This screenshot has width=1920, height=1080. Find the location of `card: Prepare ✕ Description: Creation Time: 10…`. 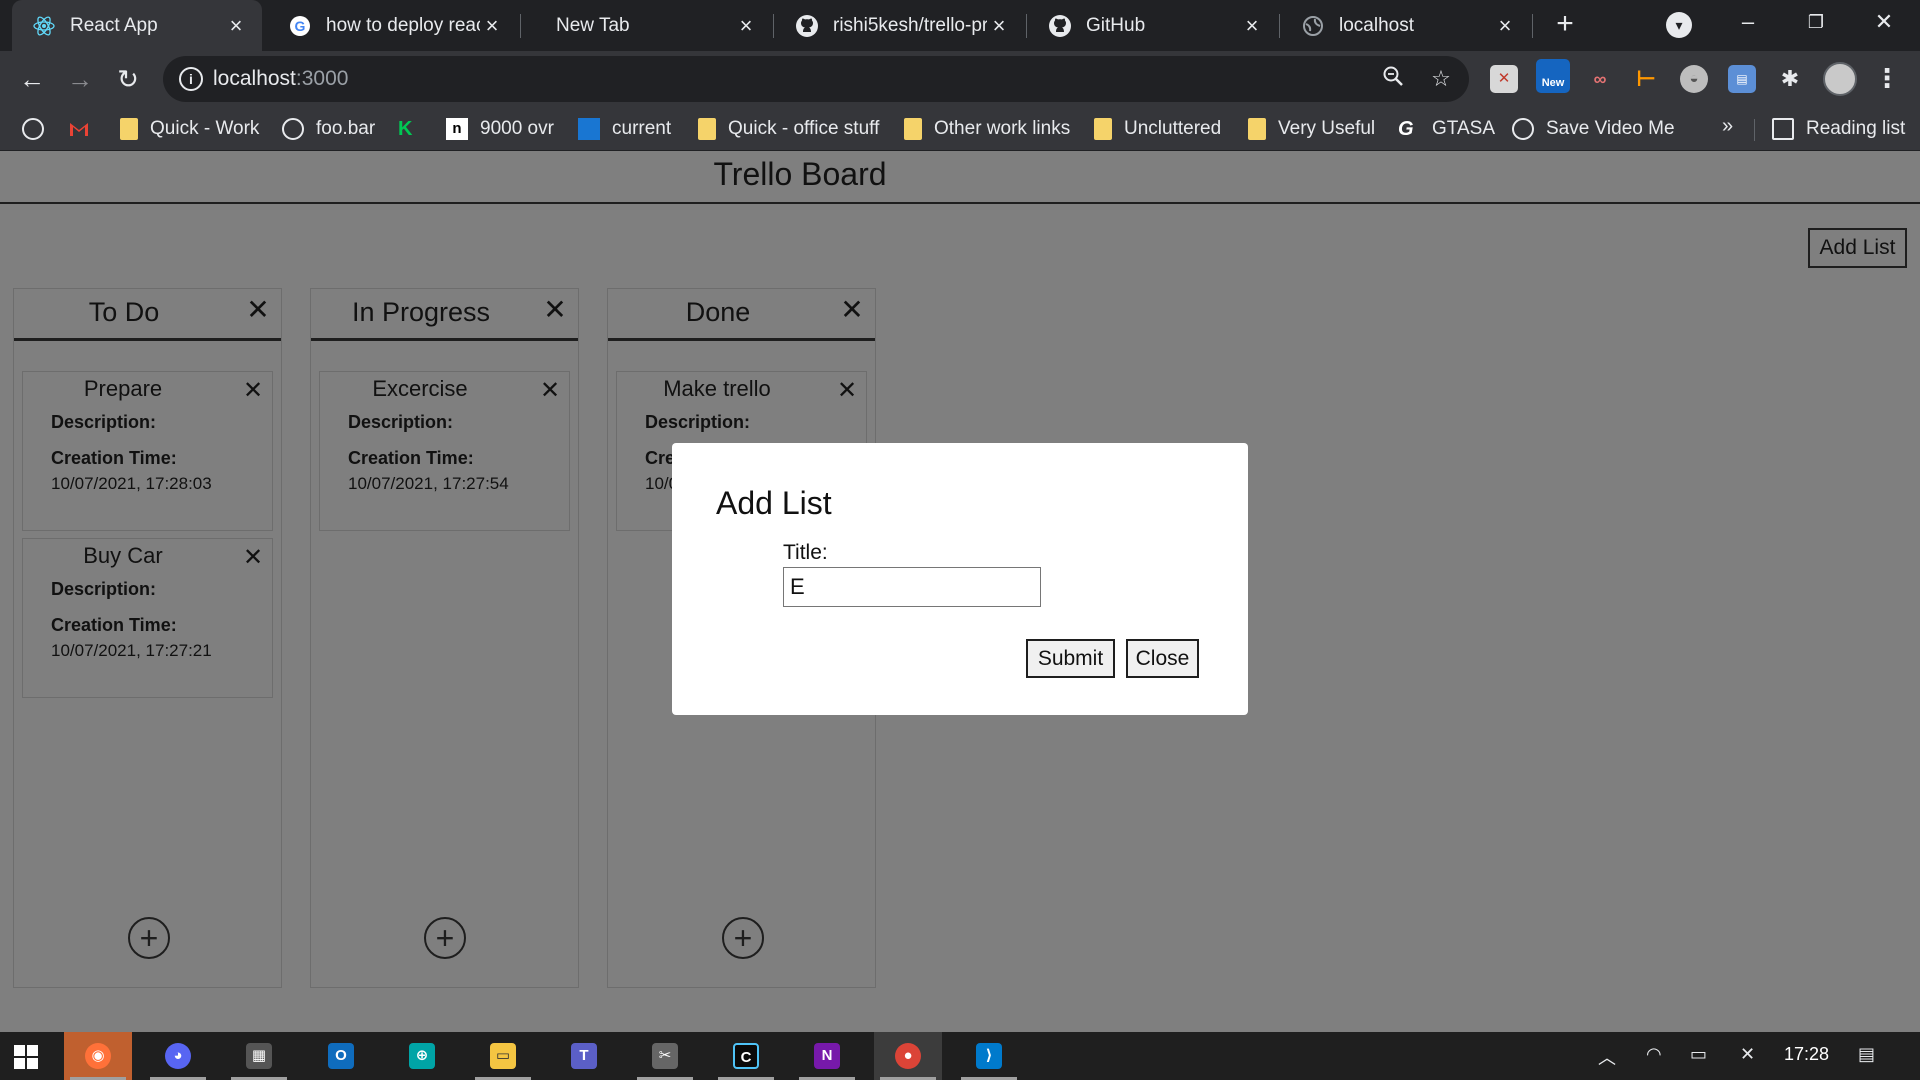

card: Prepare ✕ Description: Creation Time: 10… is located at coordinates (147, 451).